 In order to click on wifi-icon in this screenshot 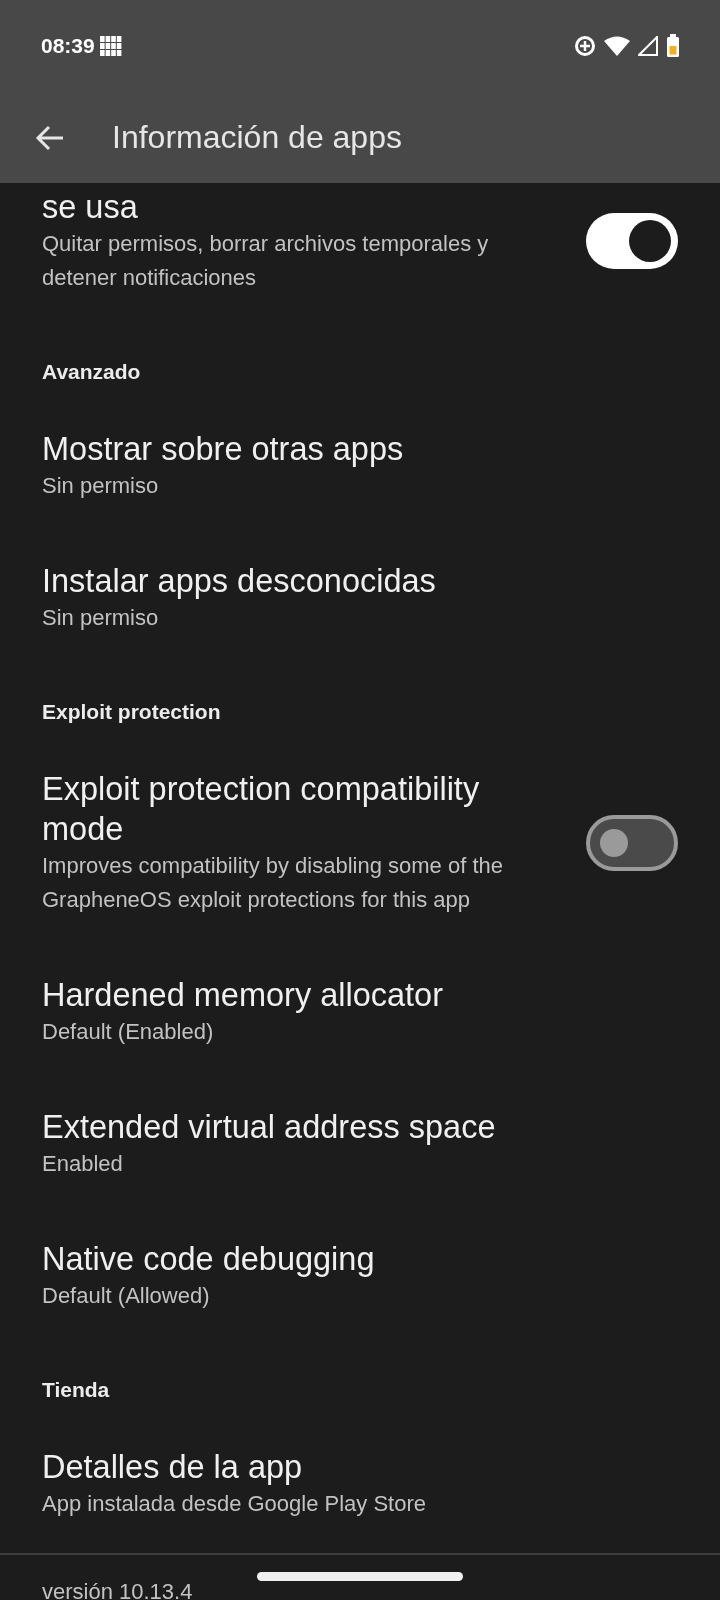, I will do `click(617, 46)`.